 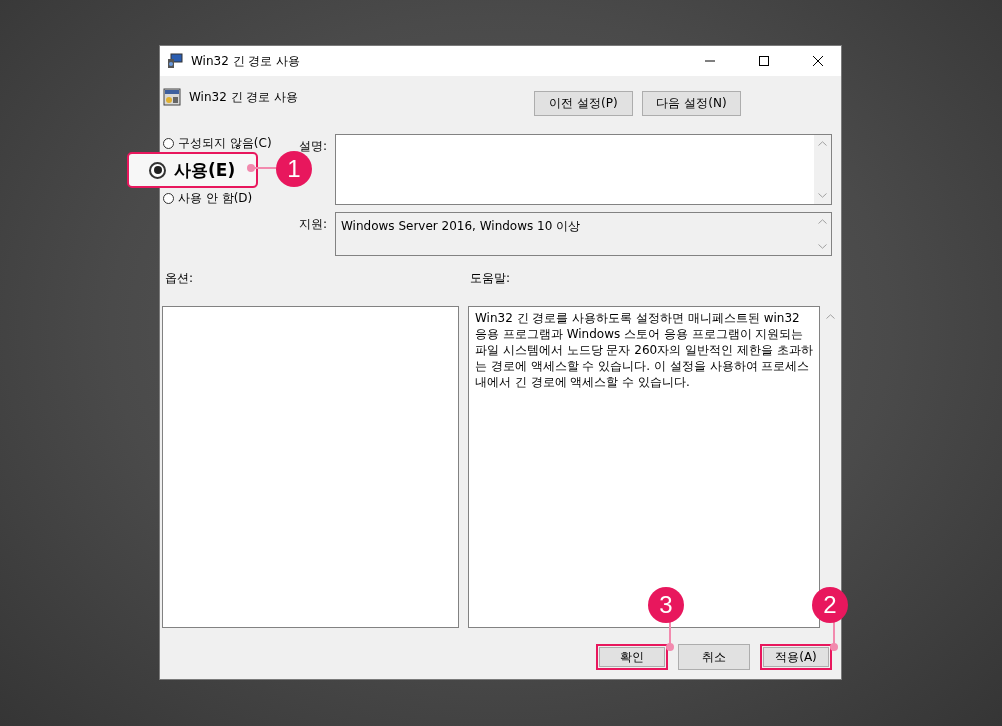 I want to click on dialog-button: 적용(A), so click(x=796, y=657).